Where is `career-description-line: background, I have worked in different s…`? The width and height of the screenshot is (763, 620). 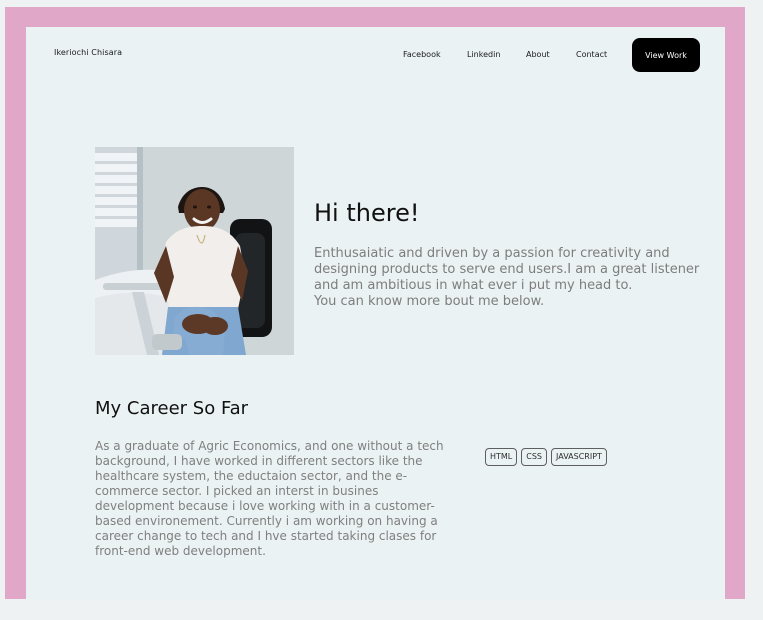
career-description-line: background, I have worked in different s… is located at coordinates (259, 461).